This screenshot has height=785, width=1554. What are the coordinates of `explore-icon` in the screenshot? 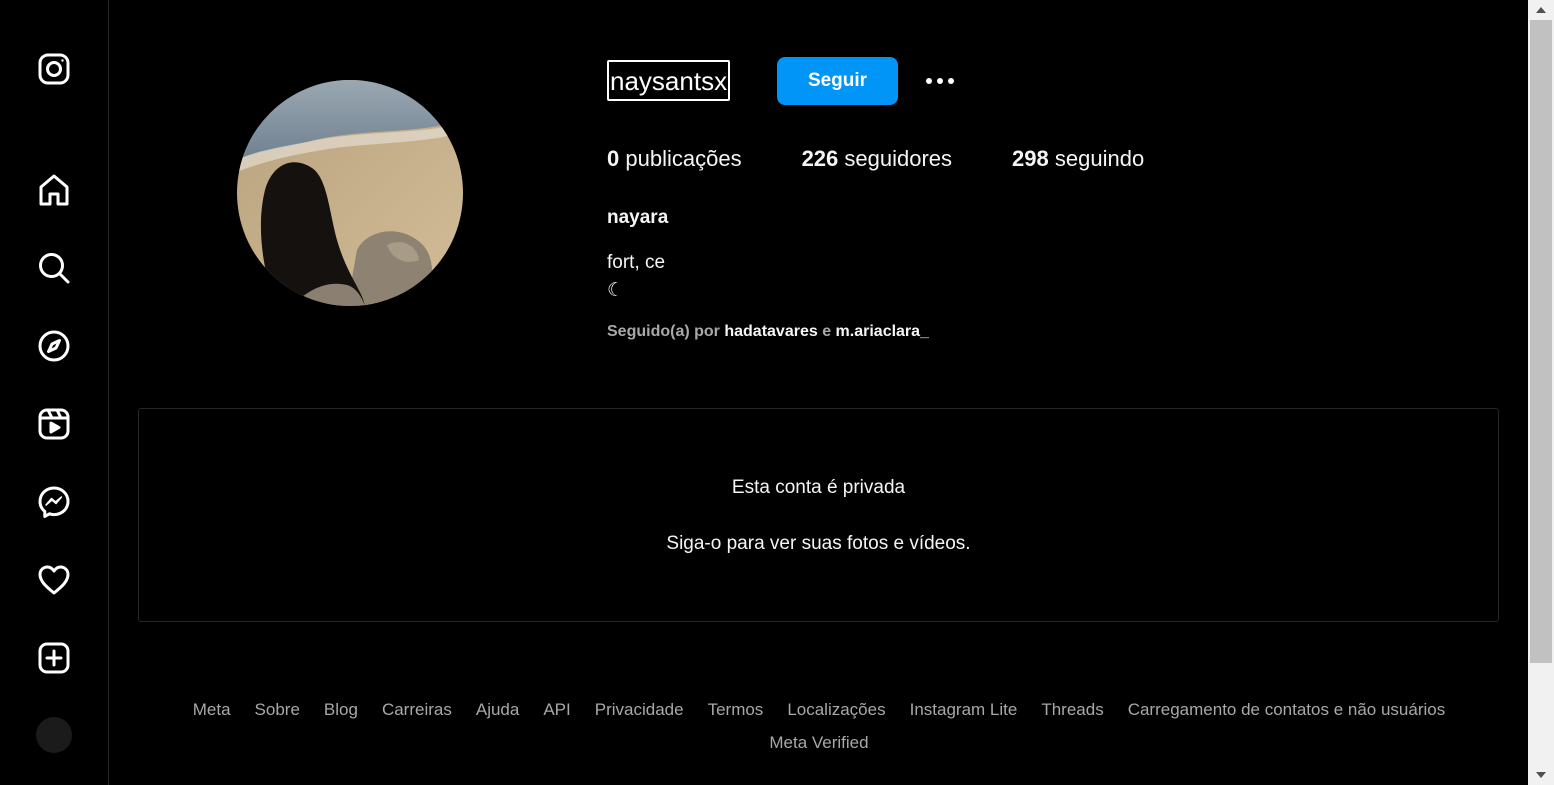 It's located at (54, 346).